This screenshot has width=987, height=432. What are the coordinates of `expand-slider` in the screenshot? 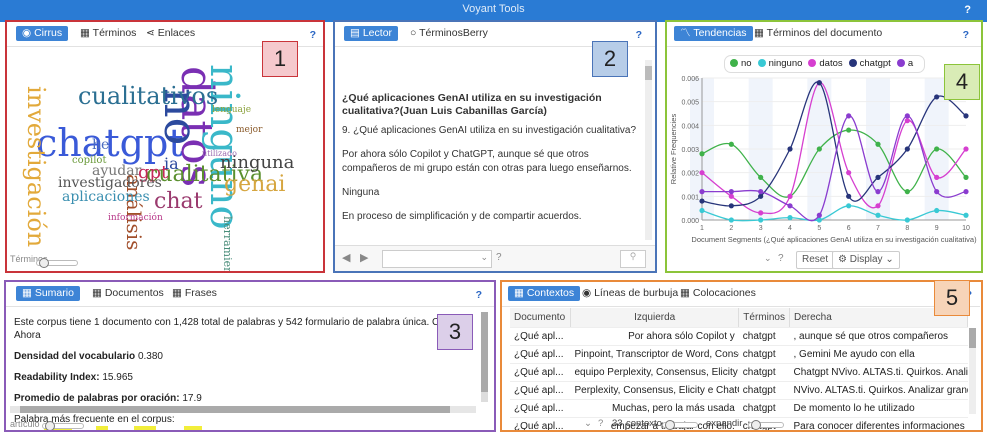 It's located at (766, 425).